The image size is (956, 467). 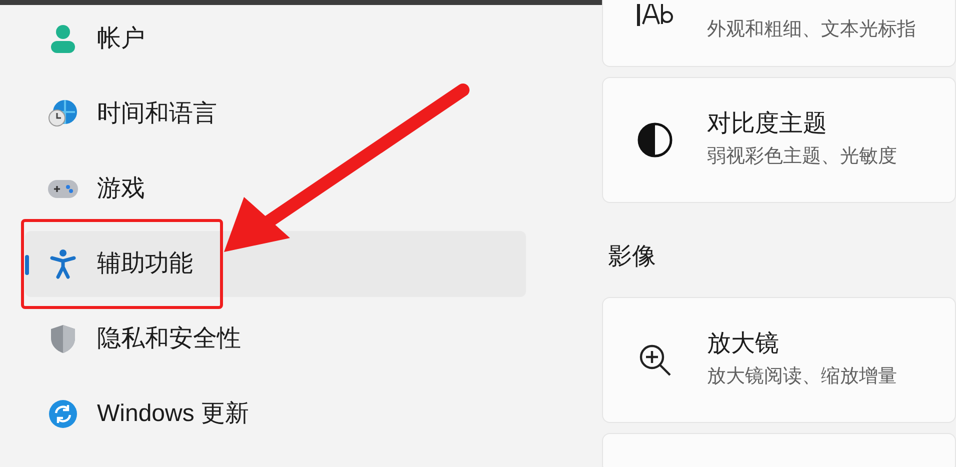 What do you see at coordinates (632, 257) in the screenshot?
I see `section-heading: 影像` at bounding box center [632, 257].